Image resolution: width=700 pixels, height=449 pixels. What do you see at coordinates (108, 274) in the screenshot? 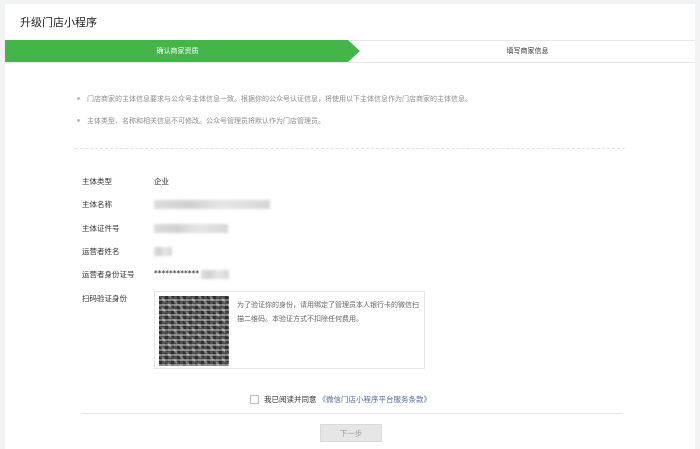
I see `field-label: 运营者身份证号` at bounding box center [108, 274].